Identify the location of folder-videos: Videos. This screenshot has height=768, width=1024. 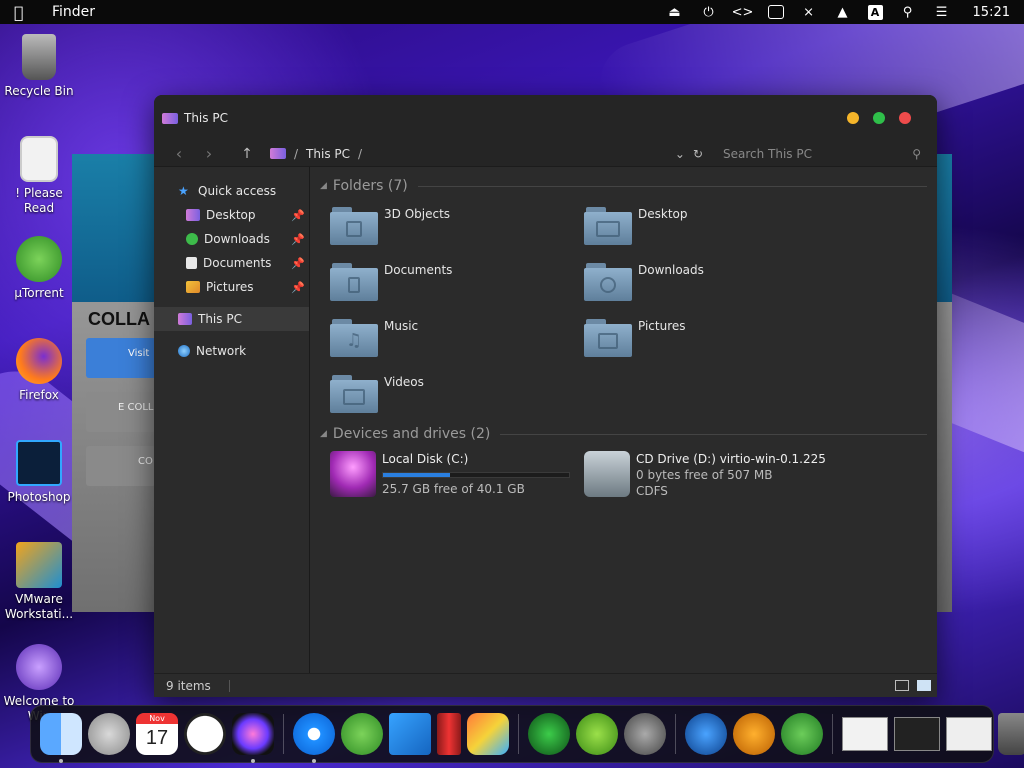
(457, 395).